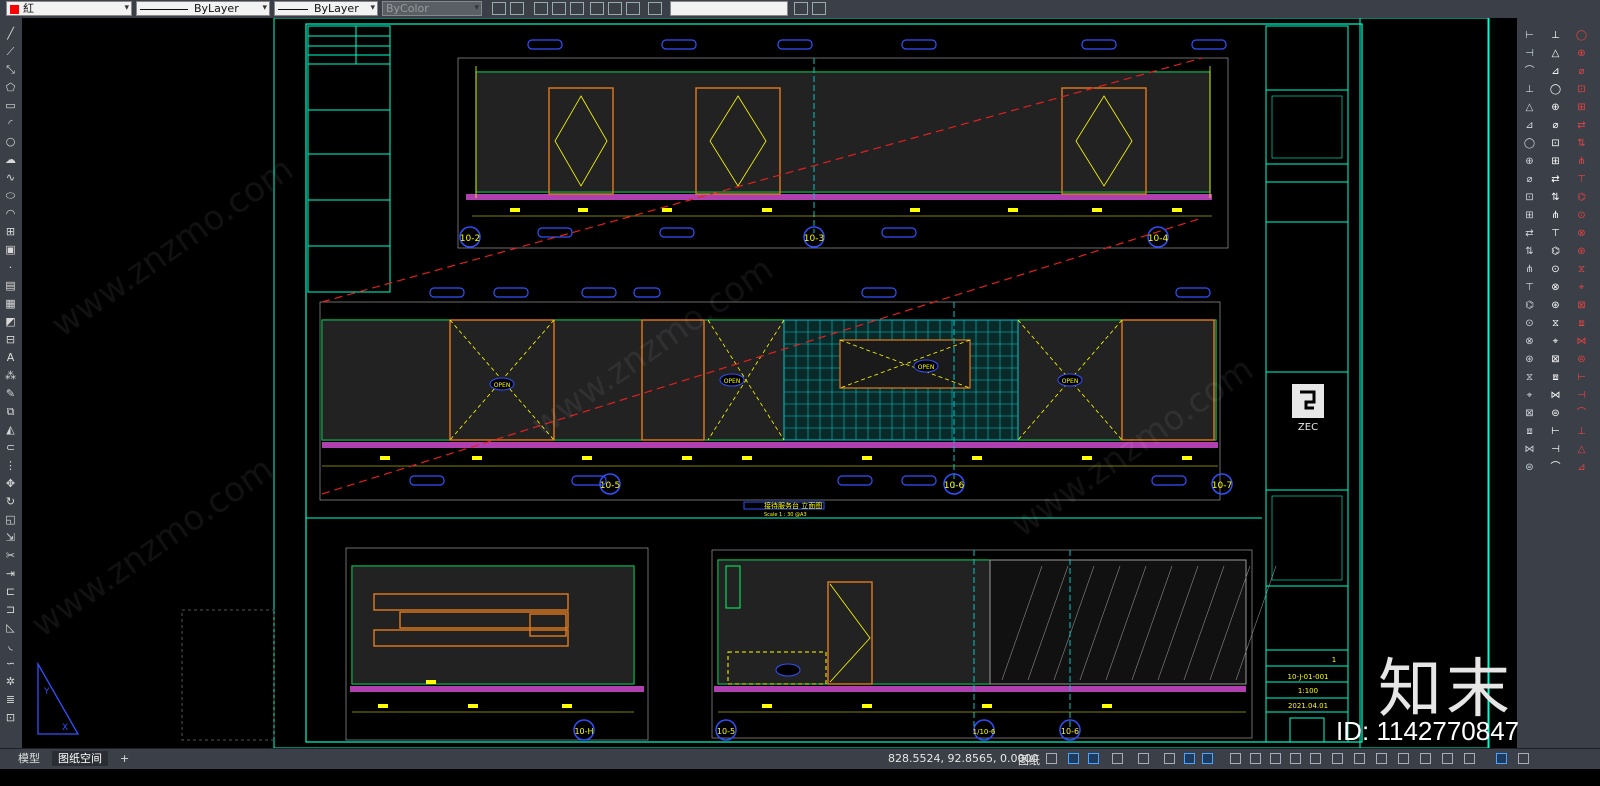 This screenshot has width=1600, height=786. Describe the element at coordinates (729, 8) in the screenshot. I see `command-search-input` at that location.